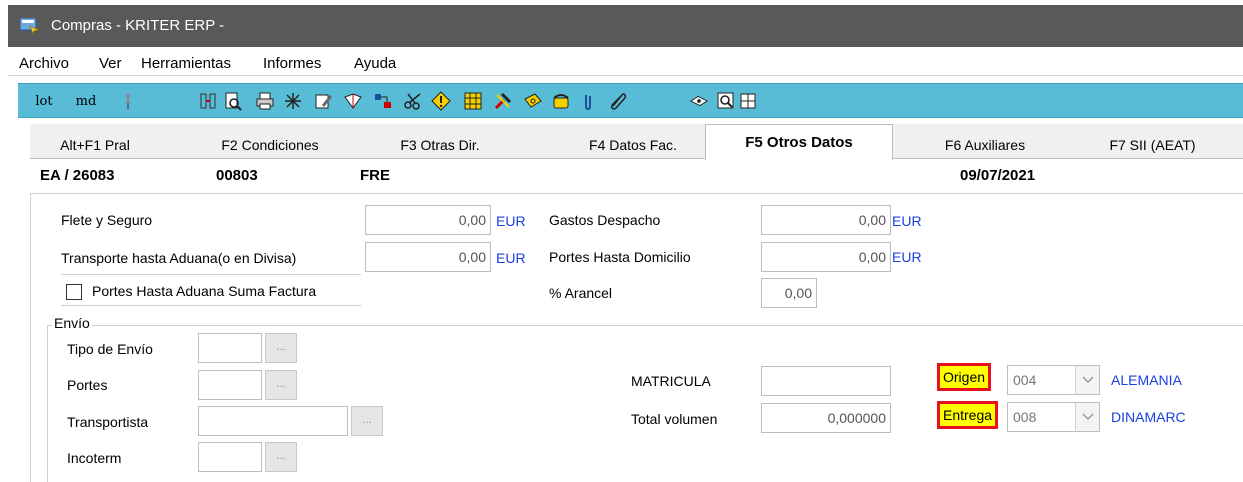 This screenshot has width=1243, height=482. What do you see at coordinates (674, 419) in the screenshot?
I see `volumen-label: Total volumen` at bounding box center [674, 419].